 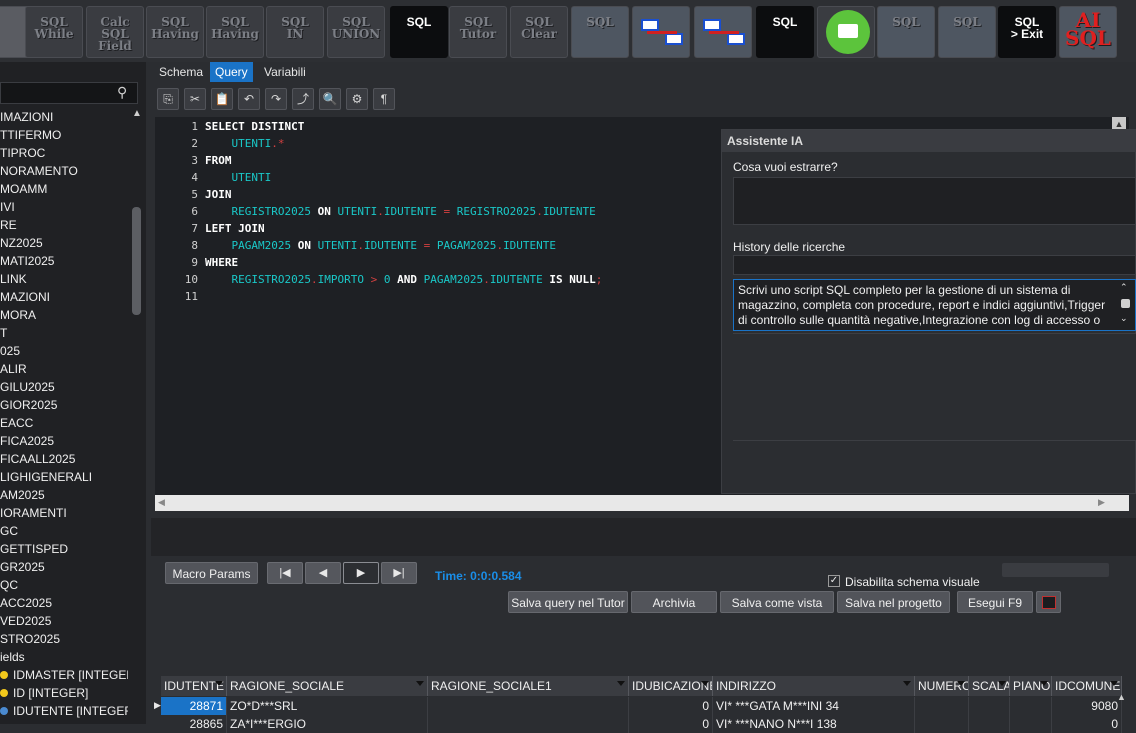 What do you see at coordinates (181, 72) in the screenshot?
I see `tab-schema: Schema` at bounding box center [181, 72].